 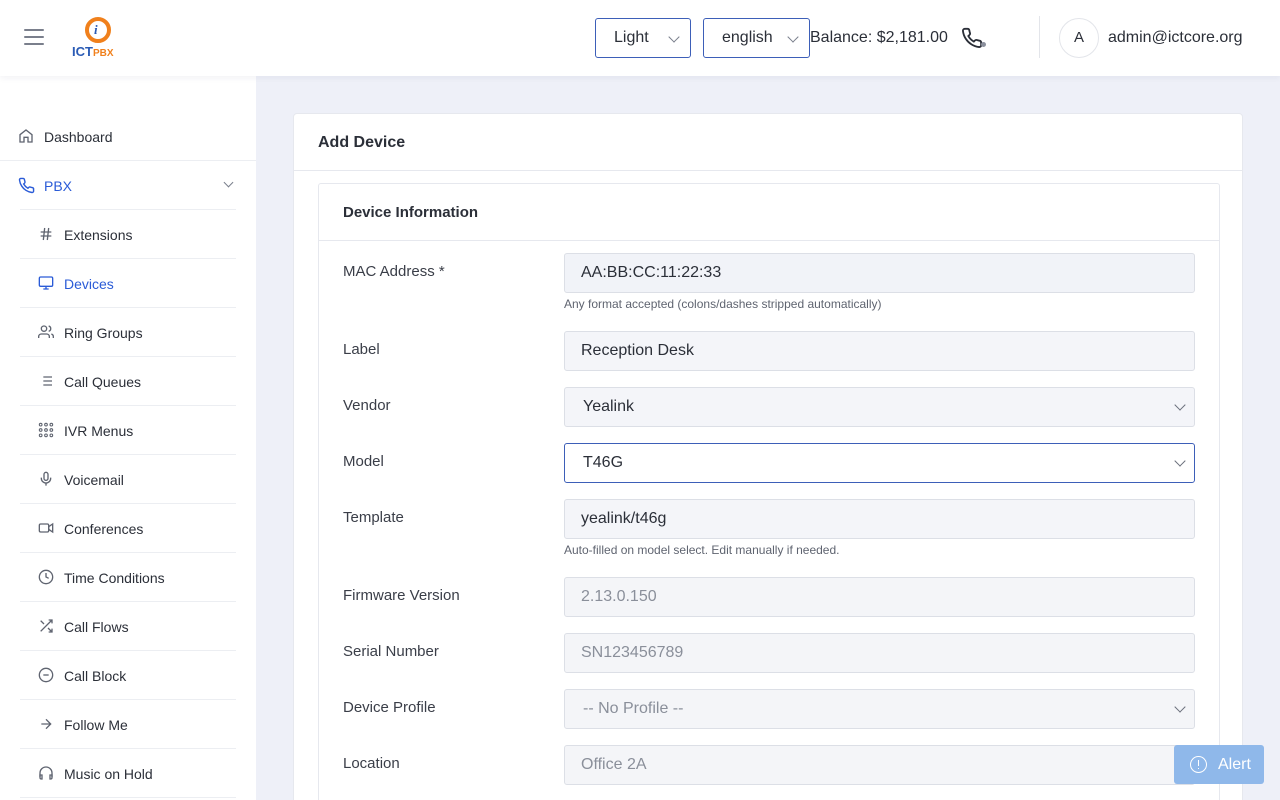 What do you see at coordinates (367, 405) in the screenshot?
I see `vendor-label: Vendor` at bounding box center [367, 405].